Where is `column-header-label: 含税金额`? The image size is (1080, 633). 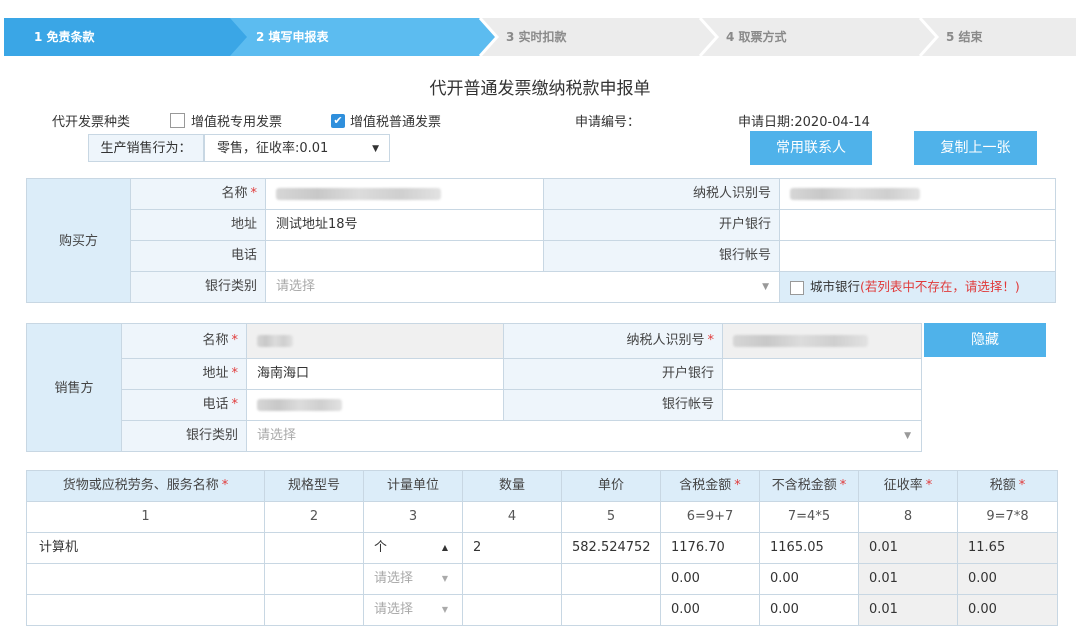 column-header-label: 含税金额 is located at coordinates (705, 485).